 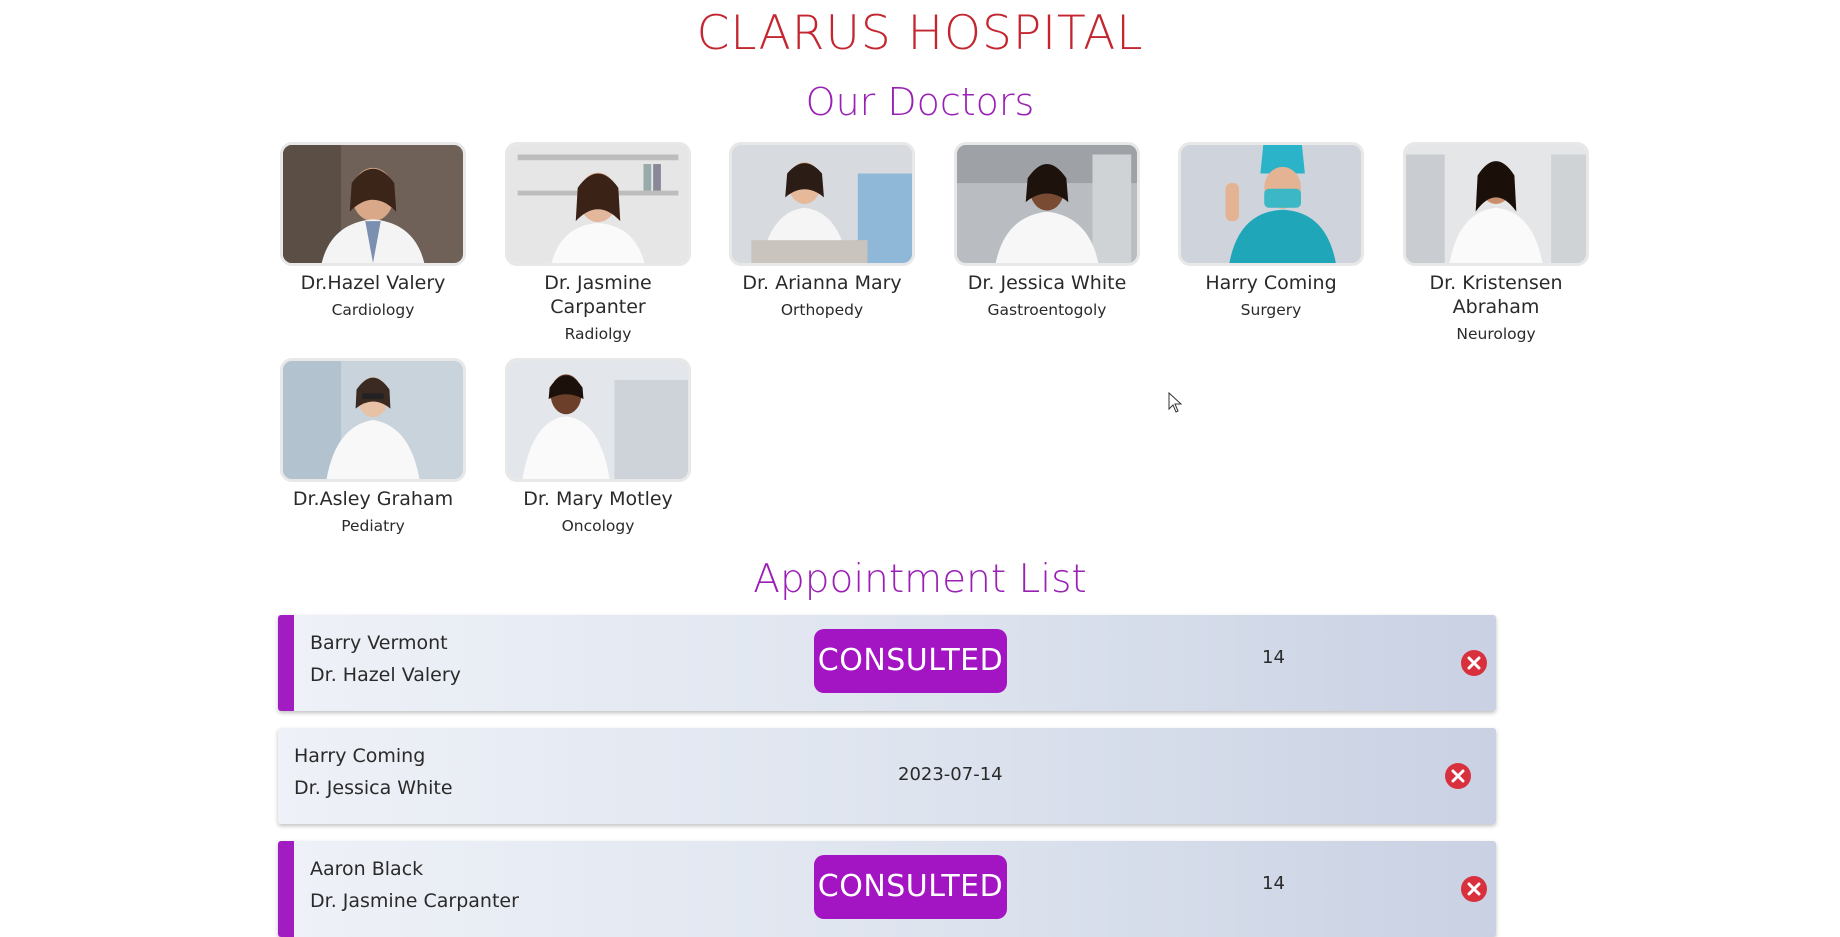 I want to click on doctors-heading: Our Doctors, so click(x=920, y=102).